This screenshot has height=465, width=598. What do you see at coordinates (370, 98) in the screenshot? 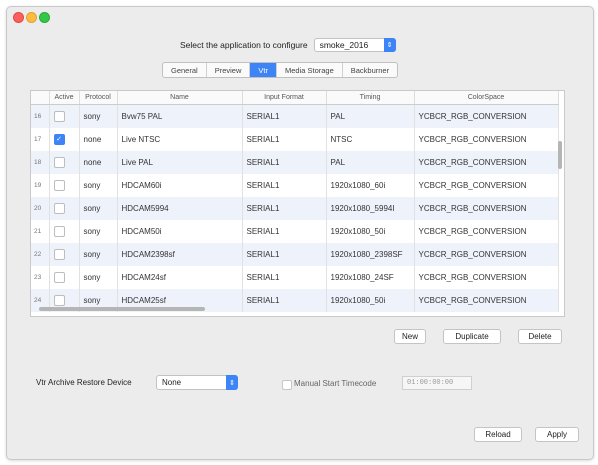
I see `column-header-timing: Timing` at bounding box center [370, 98].